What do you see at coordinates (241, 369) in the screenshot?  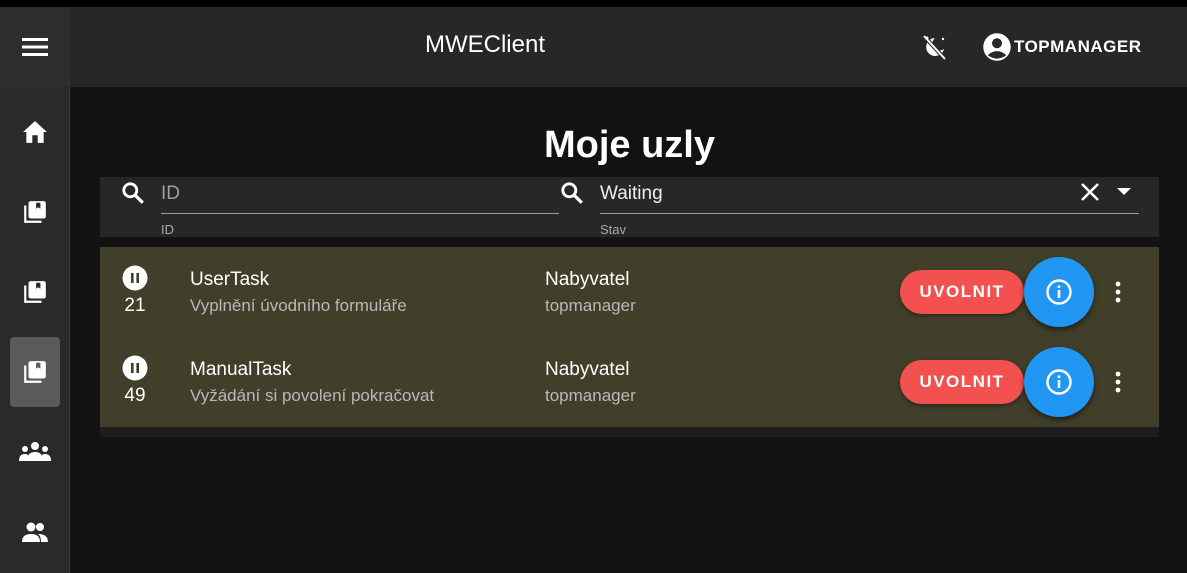 I see `task-name: ManualTask` at bounding box center [241, 369].